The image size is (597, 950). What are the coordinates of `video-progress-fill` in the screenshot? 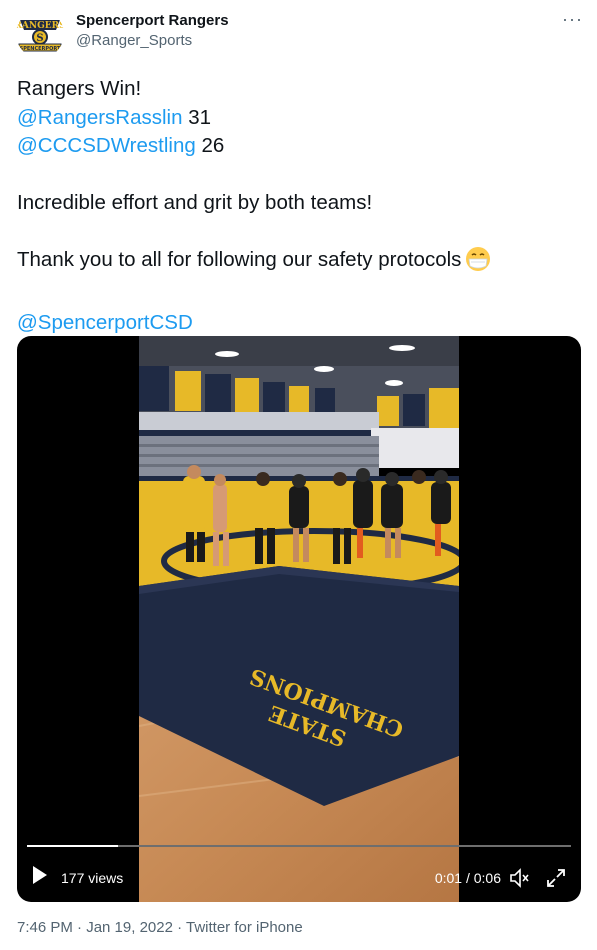 It's located at (72, 846).